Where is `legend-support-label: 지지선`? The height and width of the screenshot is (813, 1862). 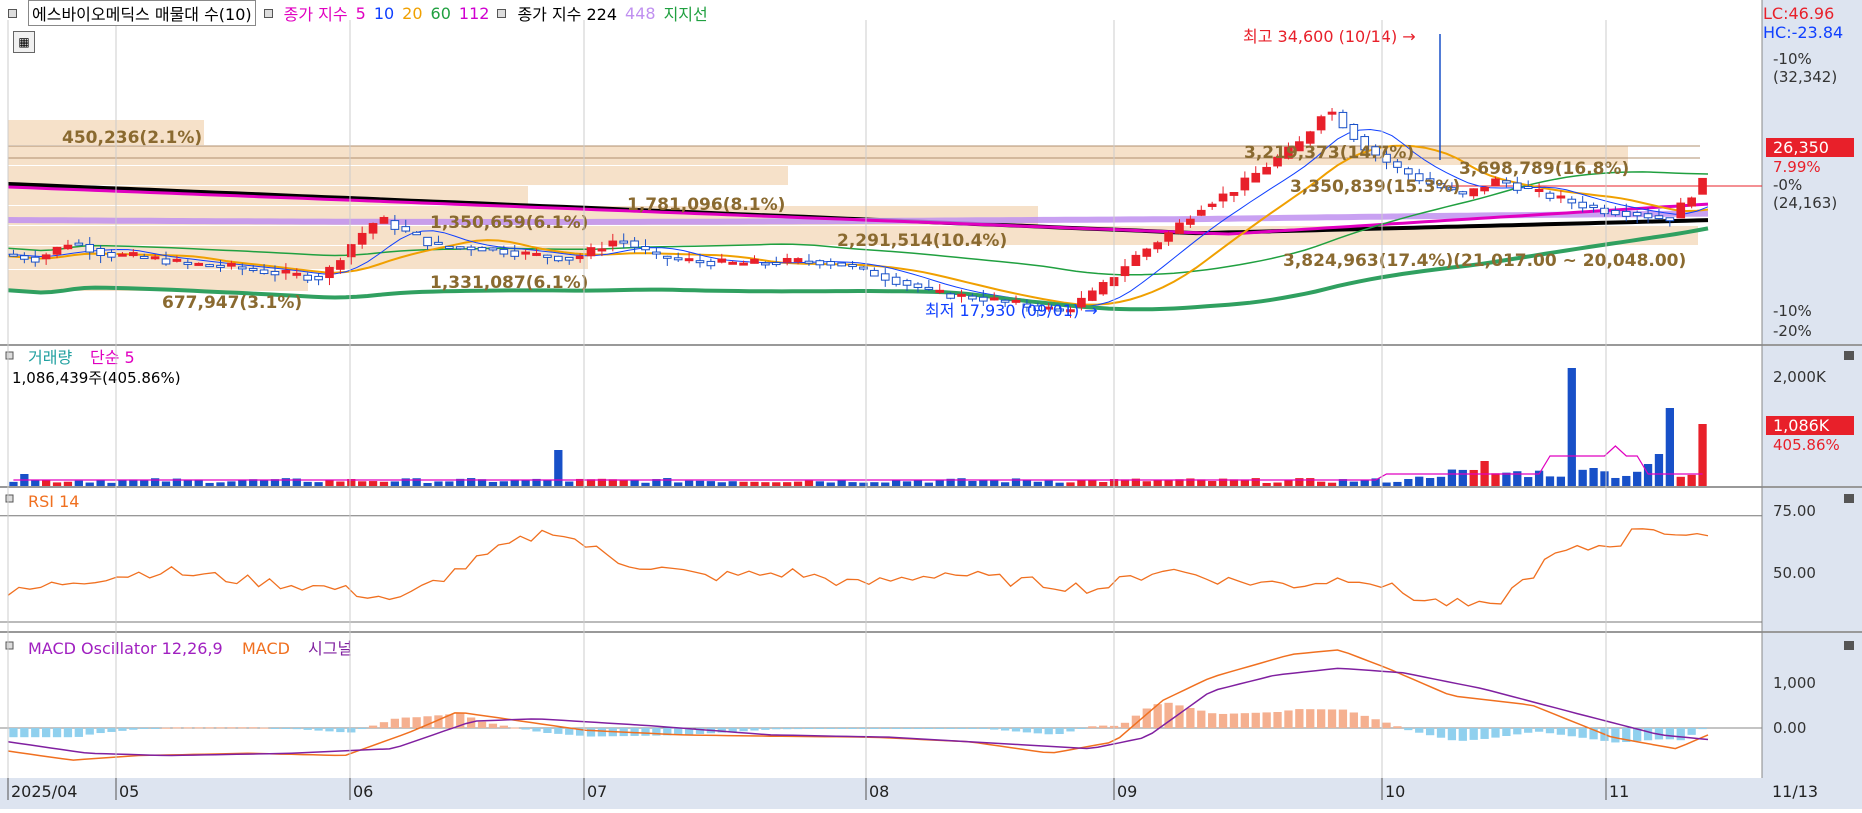
legend-support-label: 지지선 is located at coordinates (685, 14).